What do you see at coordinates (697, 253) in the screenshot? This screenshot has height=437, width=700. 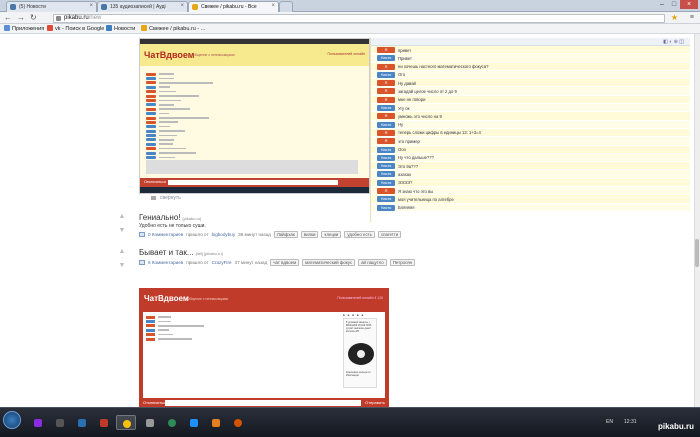 I see `scroll-thumb` at bounding box center [697, 253].